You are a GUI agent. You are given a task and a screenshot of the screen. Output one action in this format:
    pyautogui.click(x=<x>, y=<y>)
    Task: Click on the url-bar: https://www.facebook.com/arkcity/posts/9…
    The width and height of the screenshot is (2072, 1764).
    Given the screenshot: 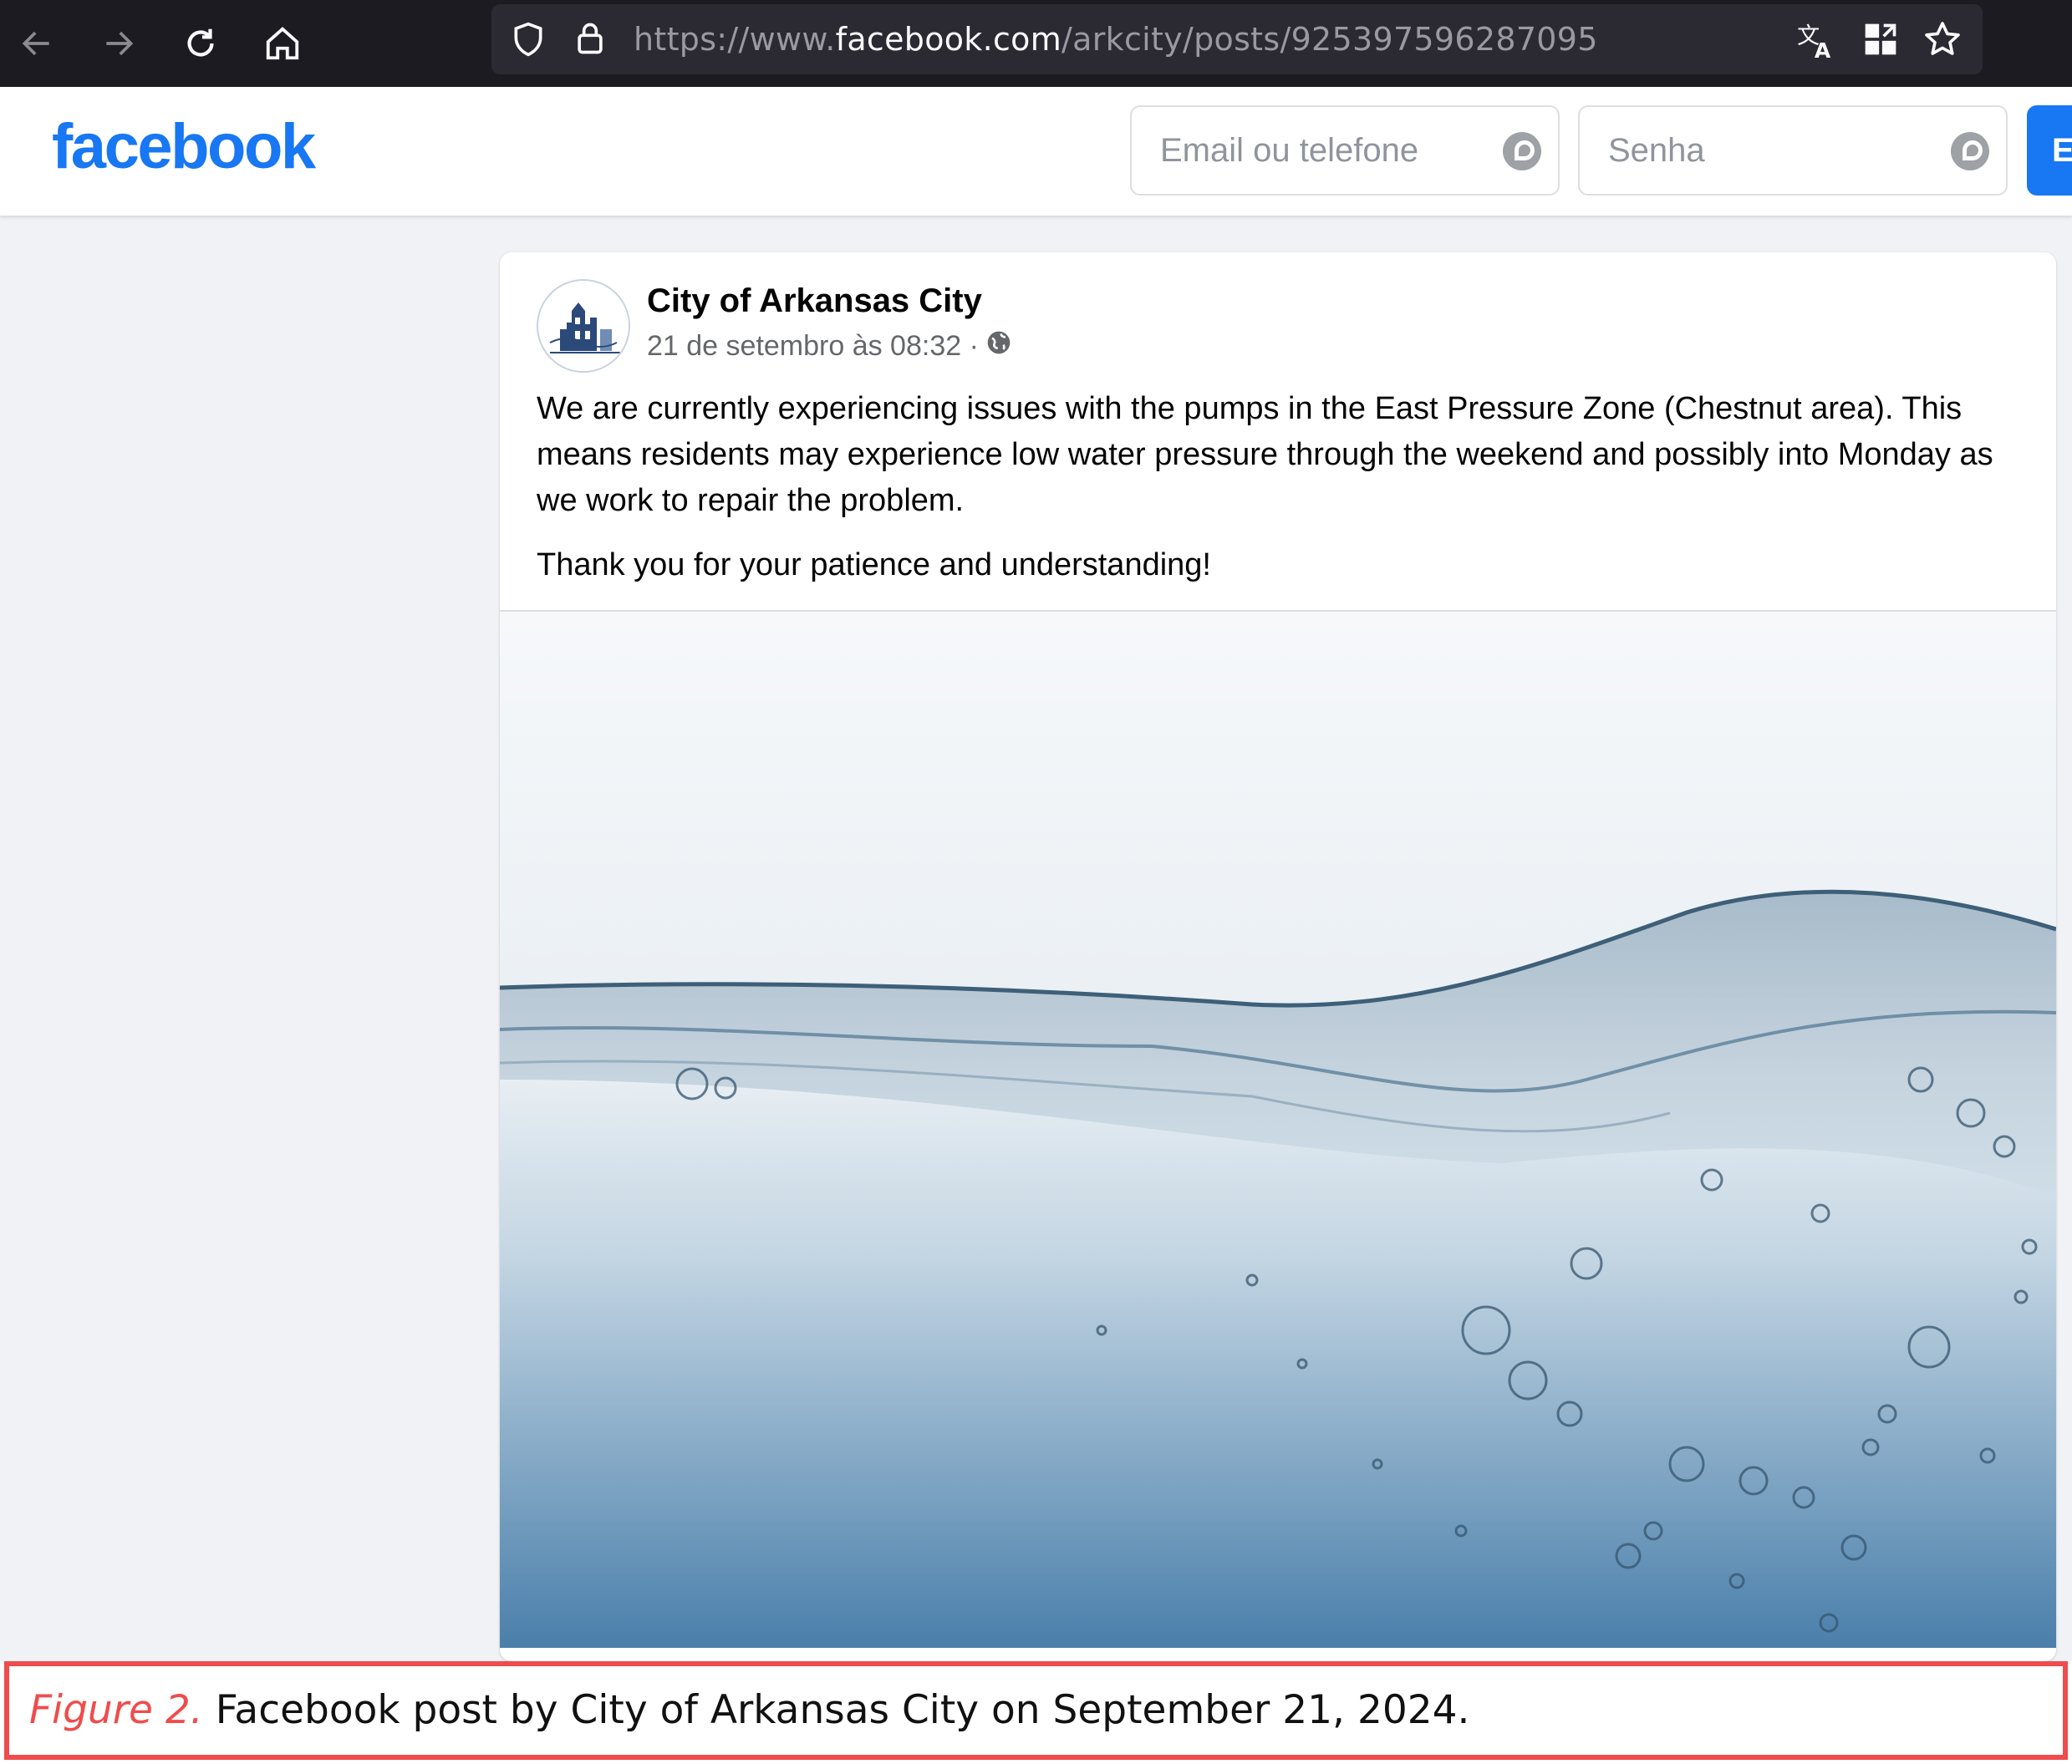 What is the action you would take?
    pyautogui.click(x=1237, y=39)
    